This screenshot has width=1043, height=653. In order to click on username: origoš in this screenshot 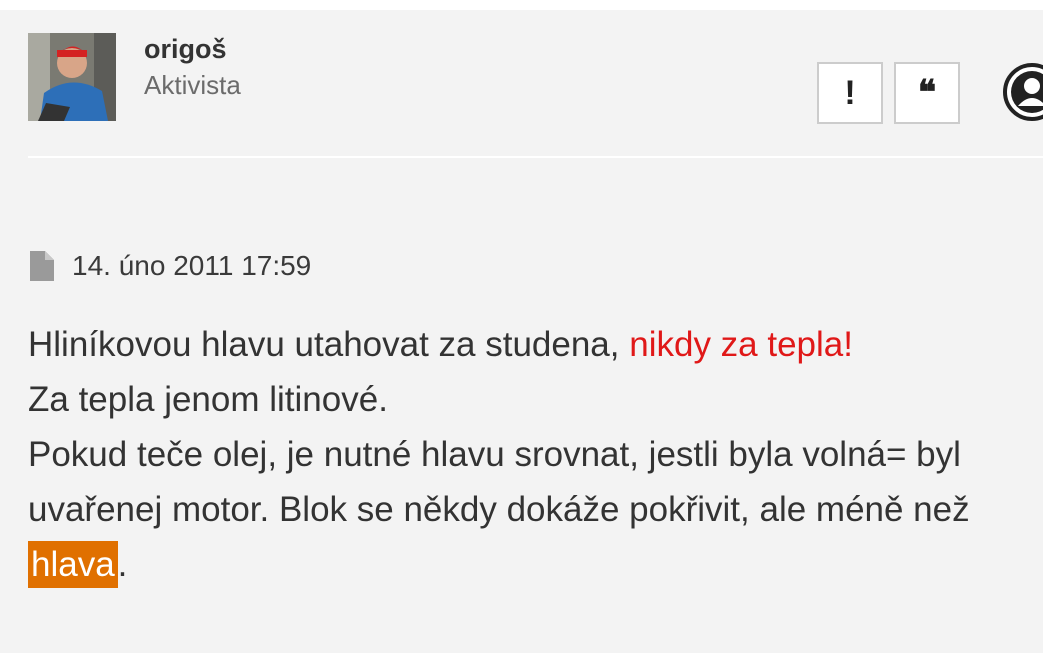, I will do `click(185, 49)`.